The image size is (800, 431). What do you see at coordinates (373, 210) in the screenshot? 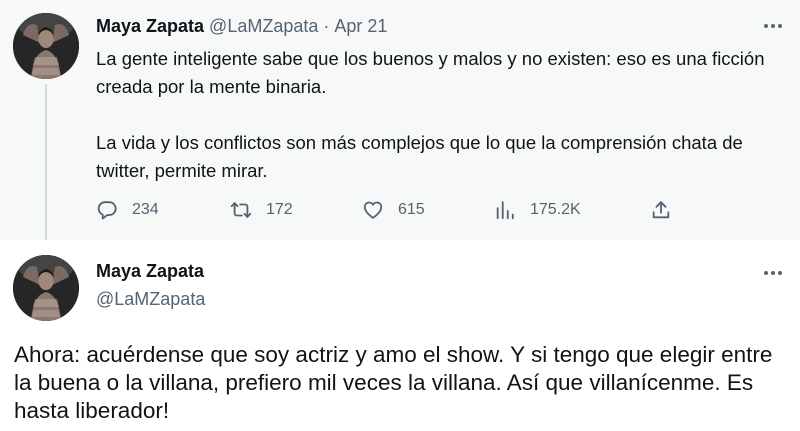
I see `like-icon` at bounding box center [373, 210].